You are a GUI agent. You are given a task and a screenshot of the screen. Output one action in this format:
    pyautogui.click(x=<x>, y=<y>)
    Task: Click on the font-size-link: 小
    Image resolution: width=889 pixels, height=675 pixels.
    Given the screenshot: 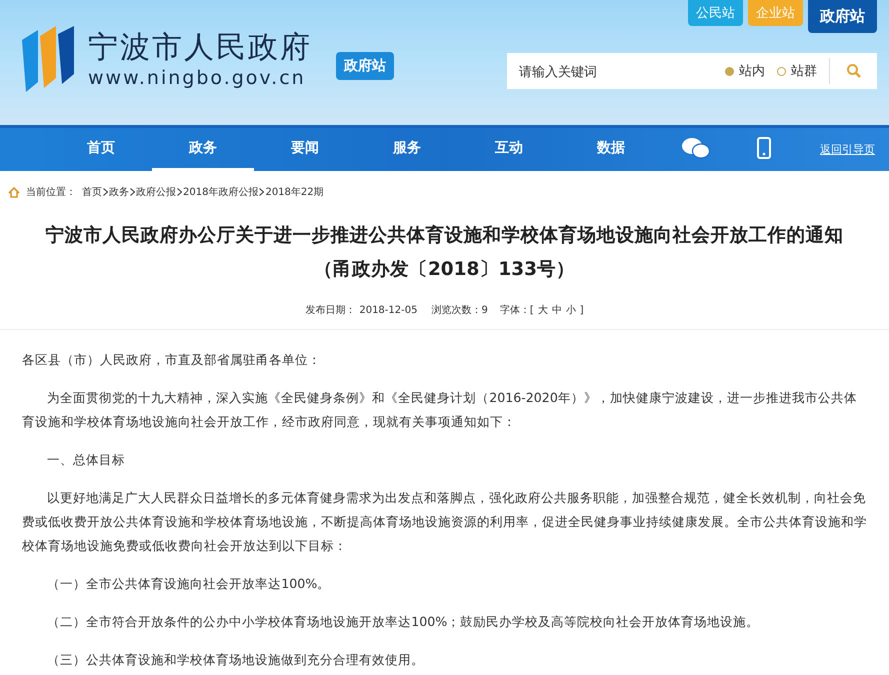 What is the action you would take?
    pyautogui.click(x=571, y=310)
    